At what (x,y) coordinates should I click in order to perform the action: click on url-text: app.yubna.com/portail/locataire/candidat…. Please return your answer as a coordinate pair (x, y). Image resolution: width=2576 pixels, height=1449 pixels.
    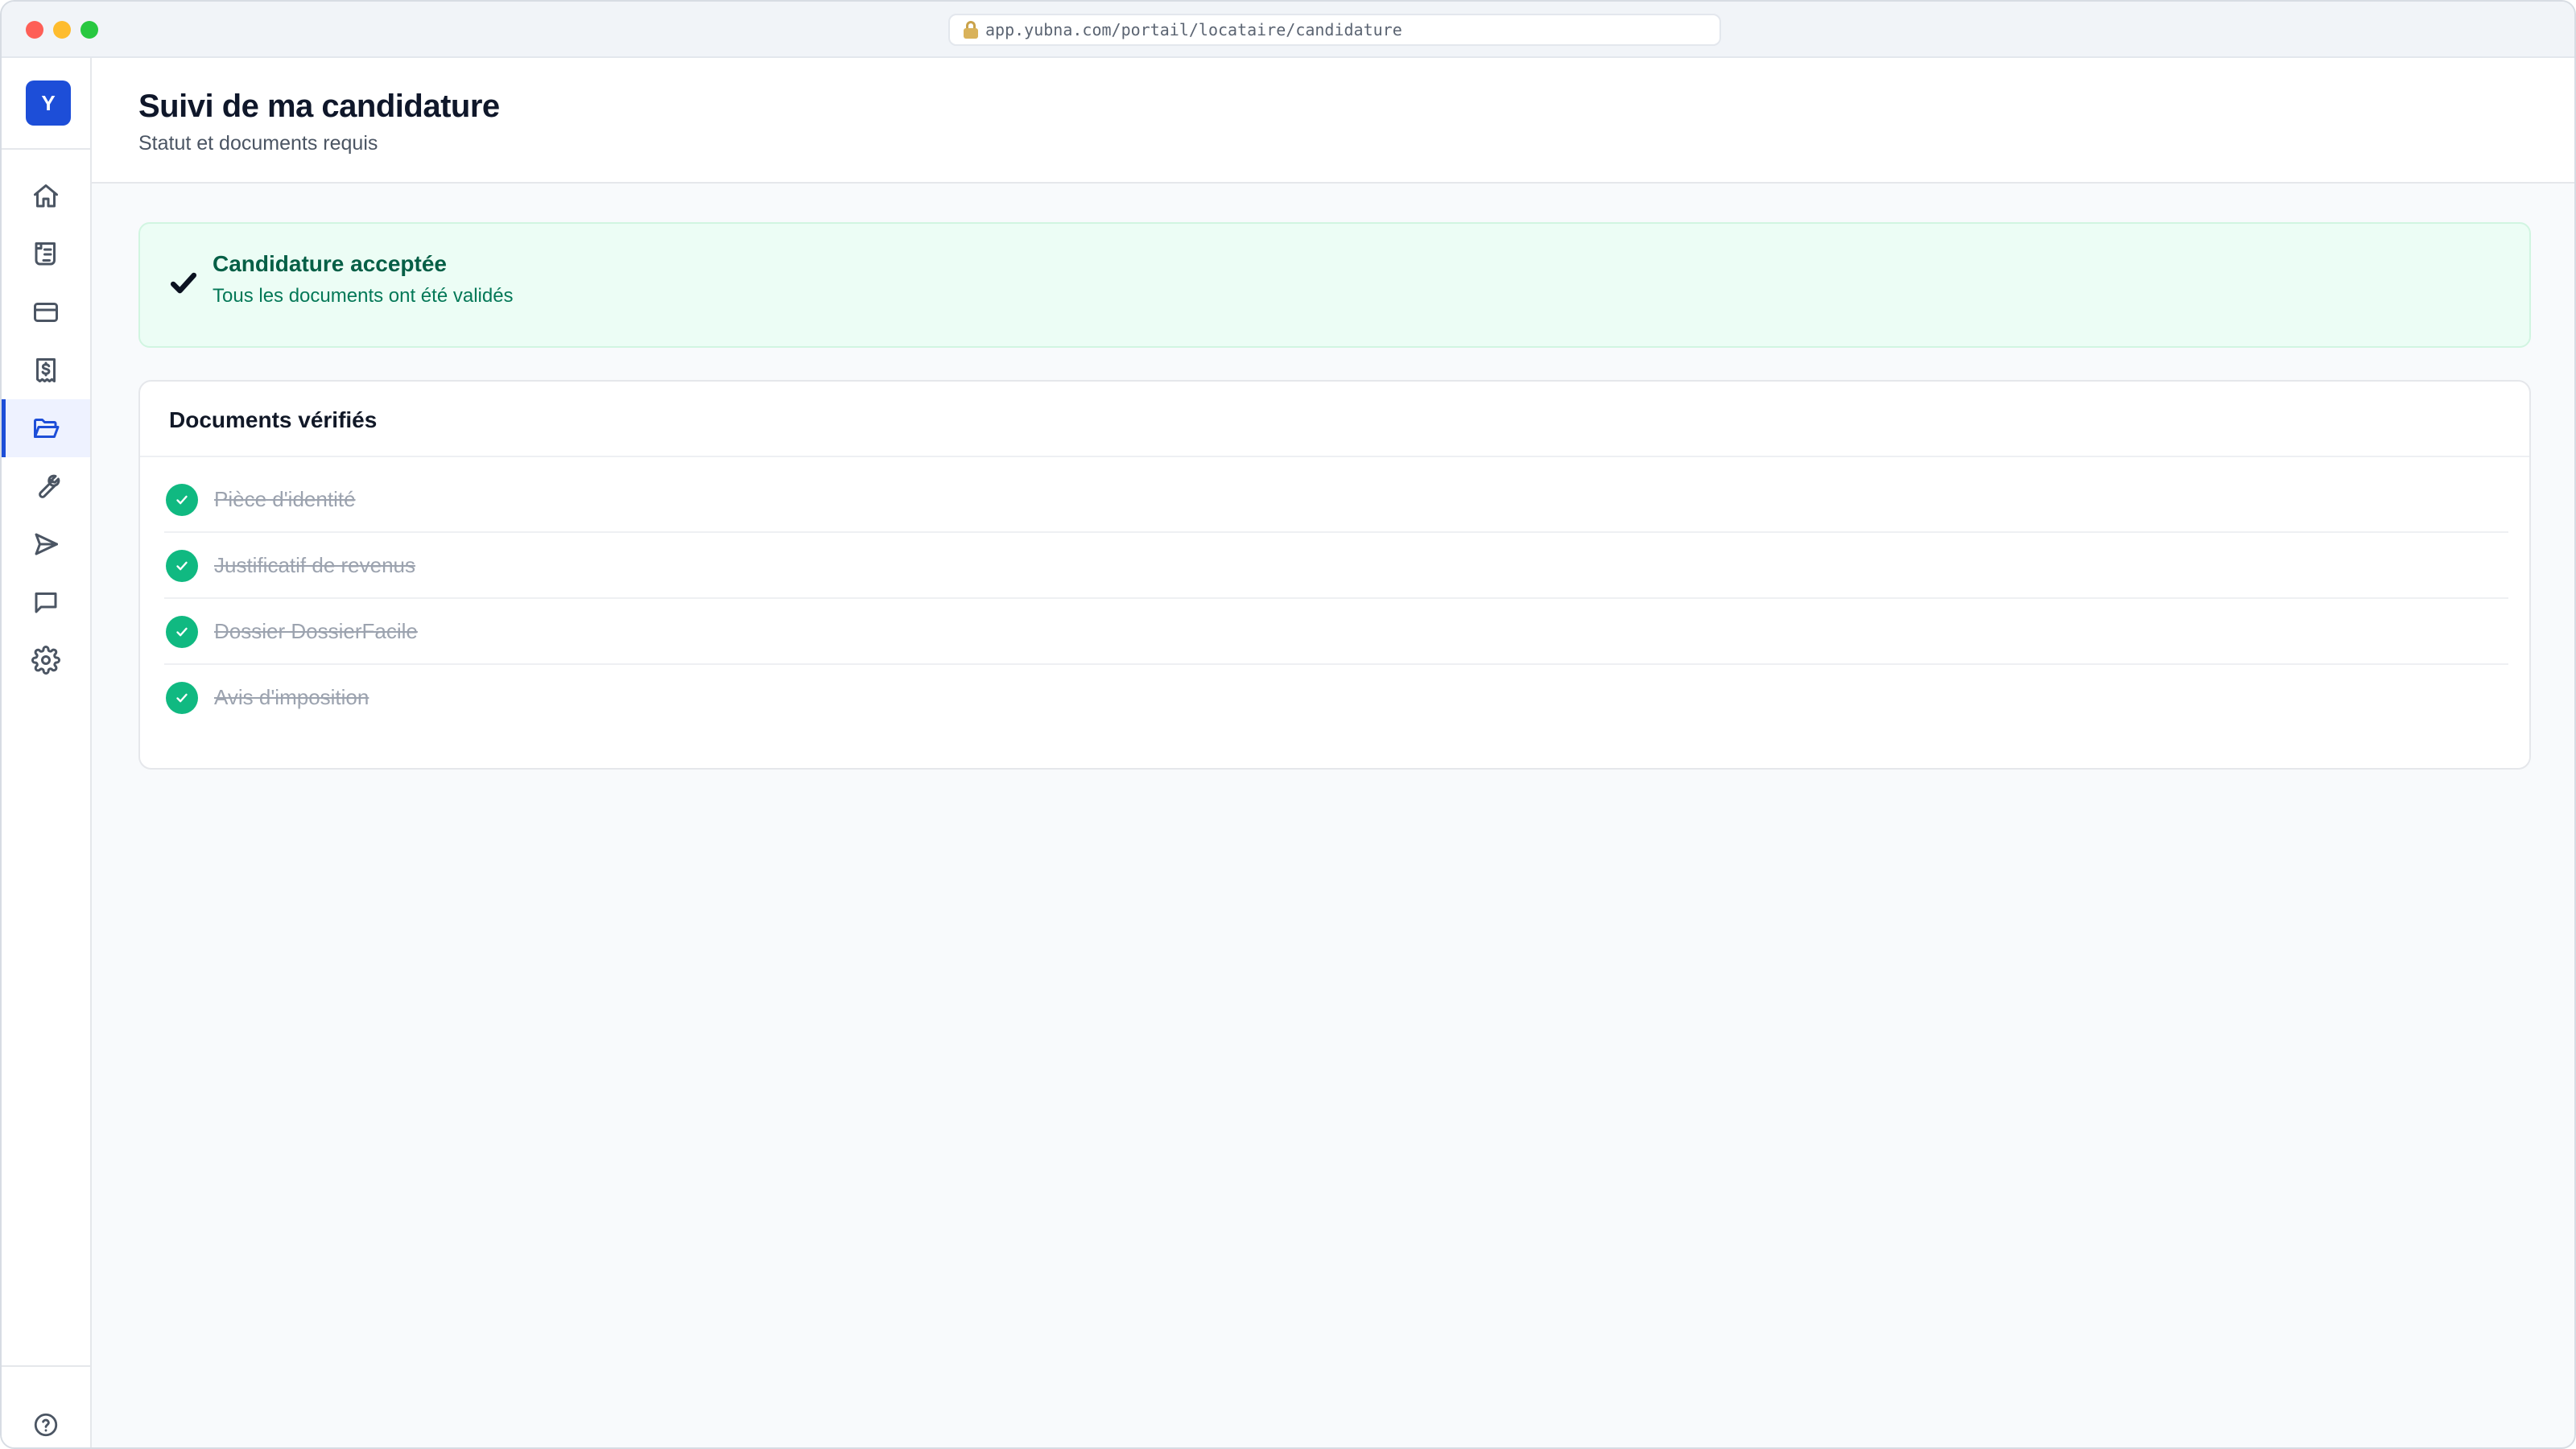
    Looking at the image, I should click on (1193, 29).